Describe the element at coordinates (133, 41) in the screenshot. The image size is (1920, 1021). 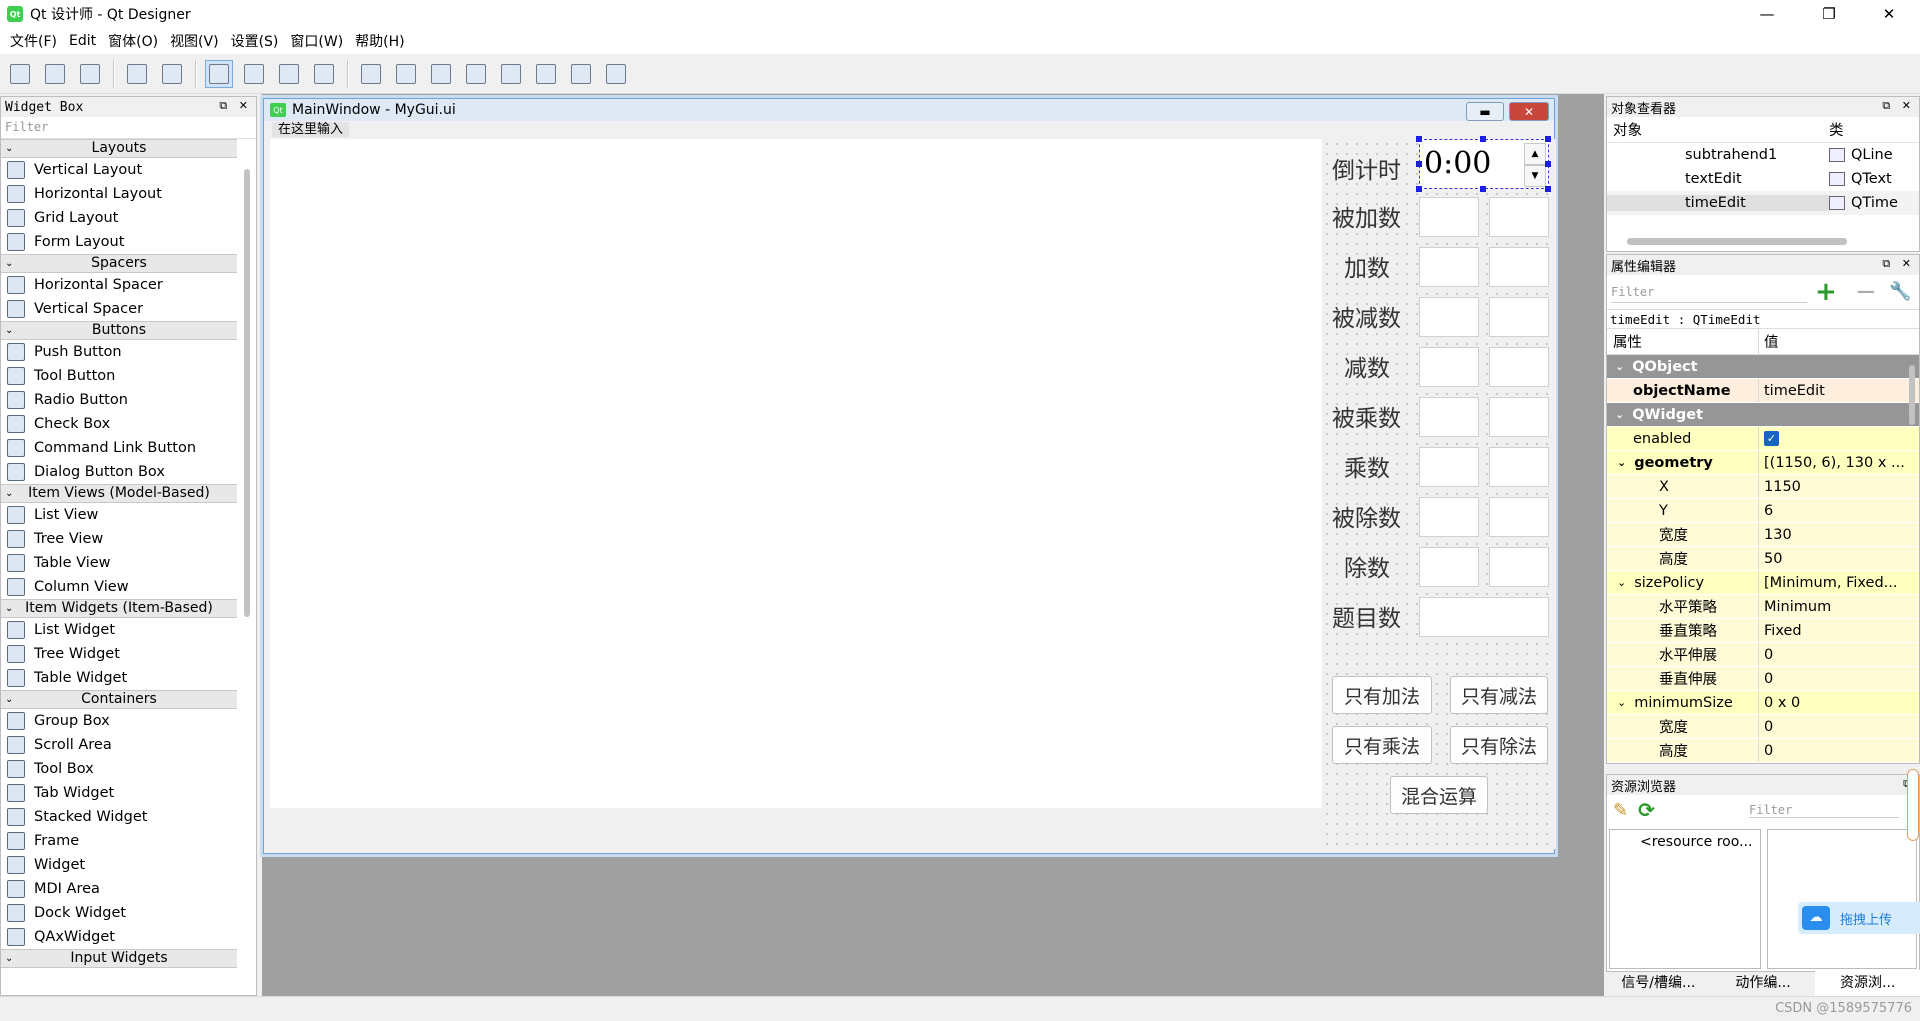
I see `menu-form: 窗体(O)` at that location.